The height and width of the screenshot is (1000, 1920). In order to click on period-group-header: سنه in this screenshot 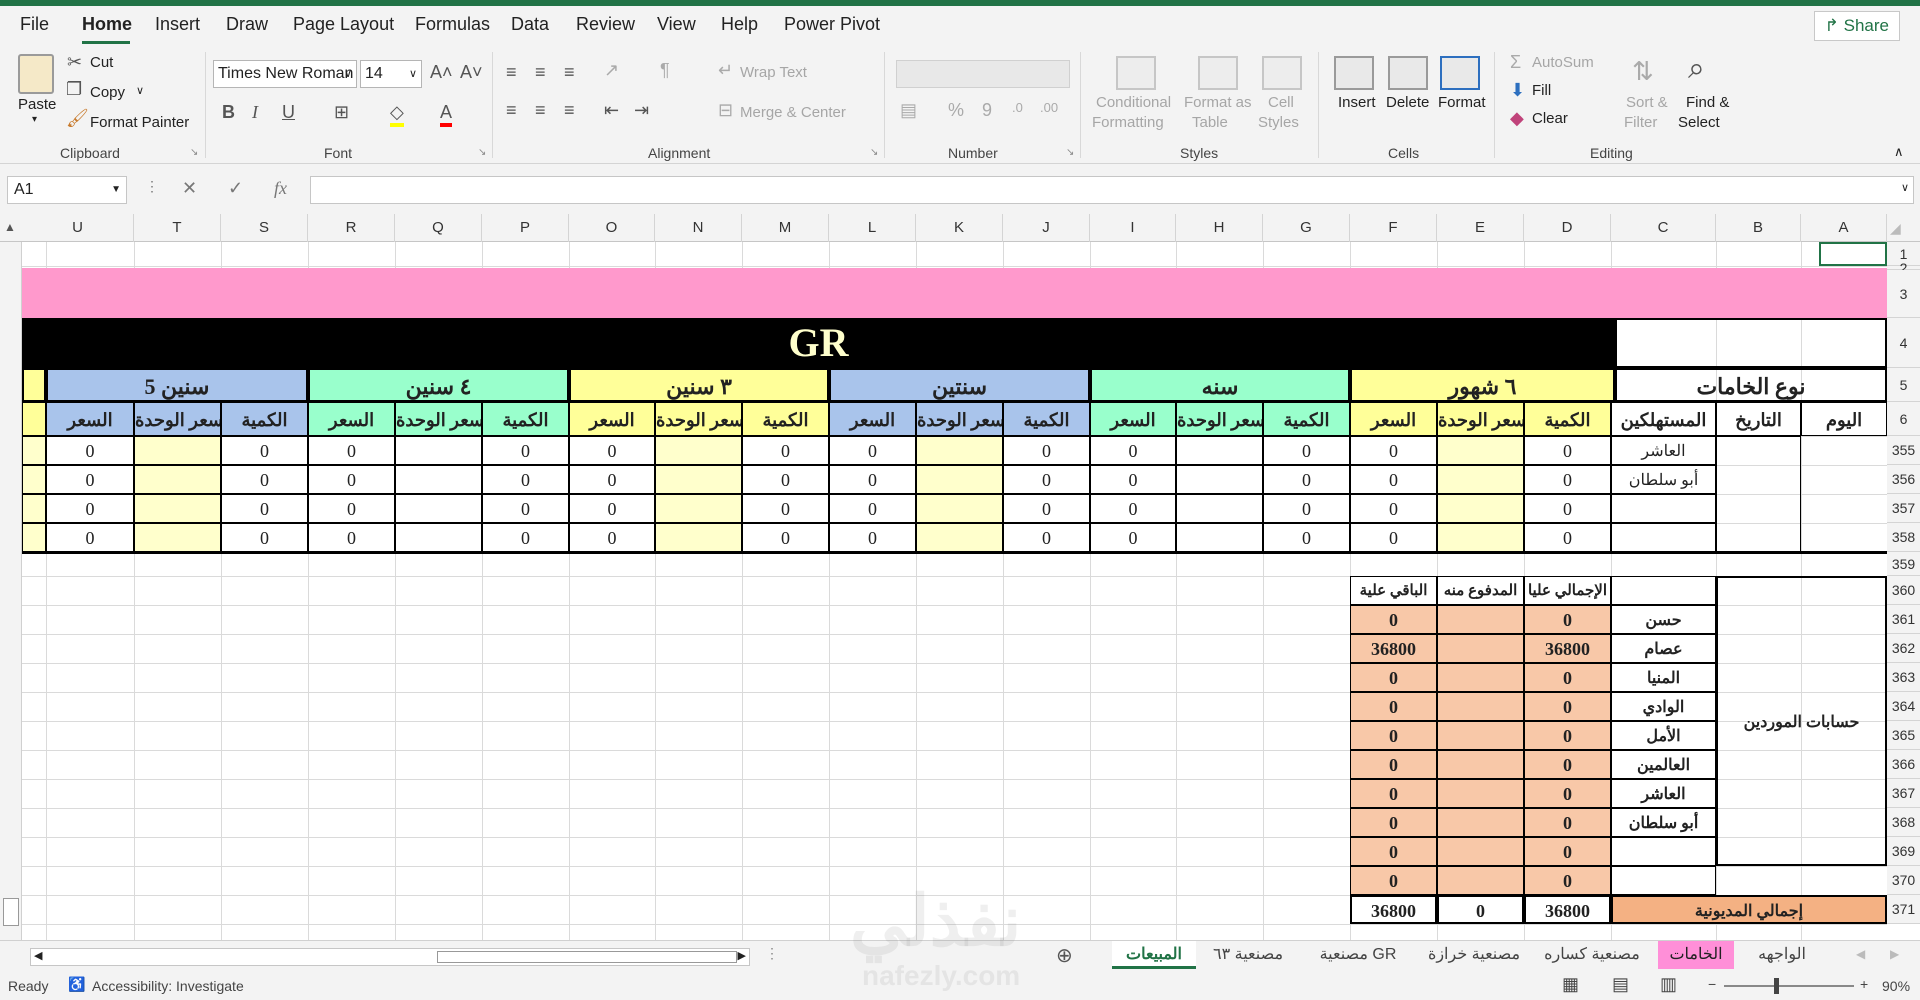, I will do `click(1220, 385)`.